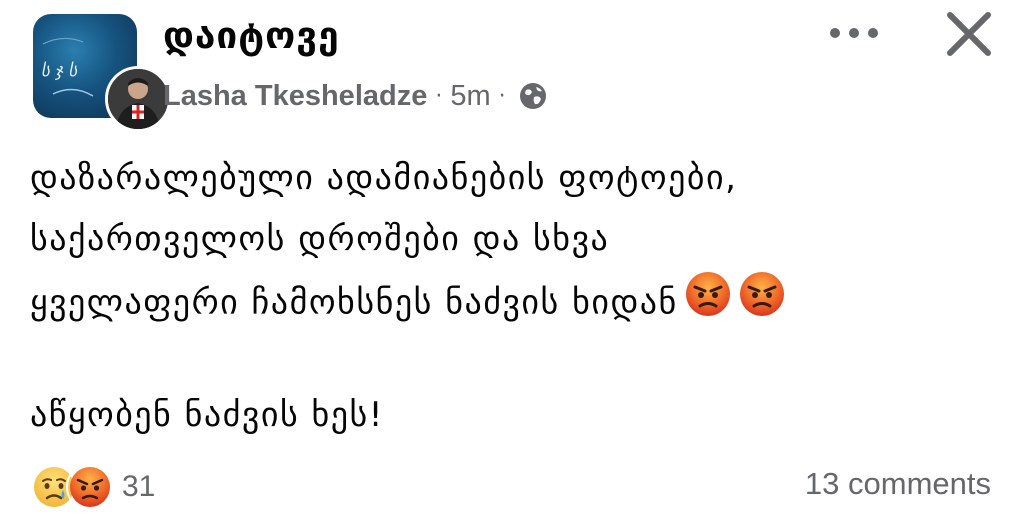  I want to click on user-avatar, so click(138, 99).